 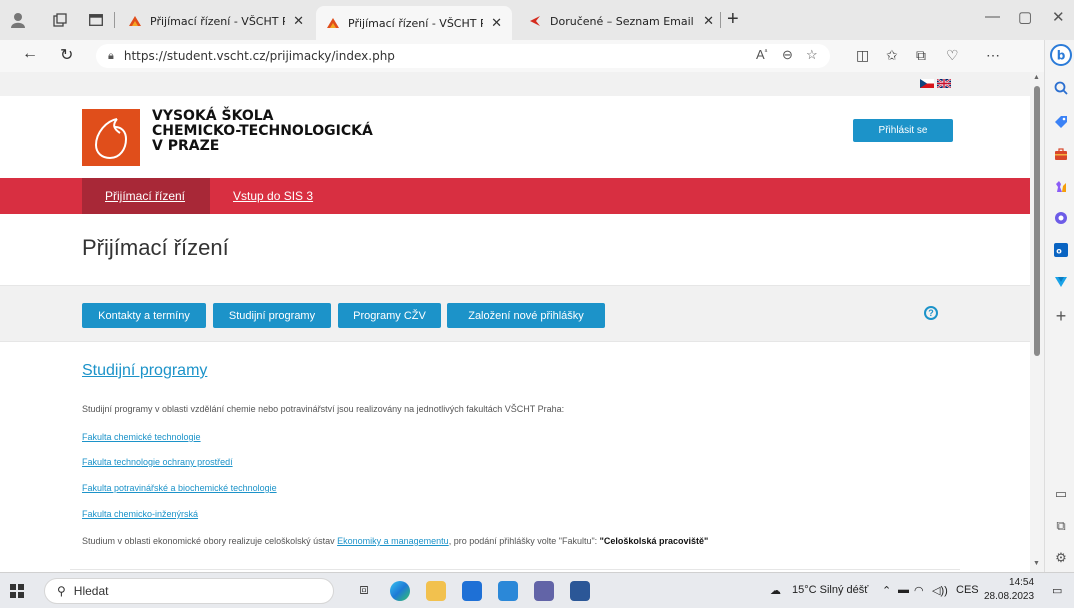 What do you see at coordinates (1061, 494) in the screenshot?
I see `sidebar-layout-icon: ▭` at bounding box center [1061, 494].